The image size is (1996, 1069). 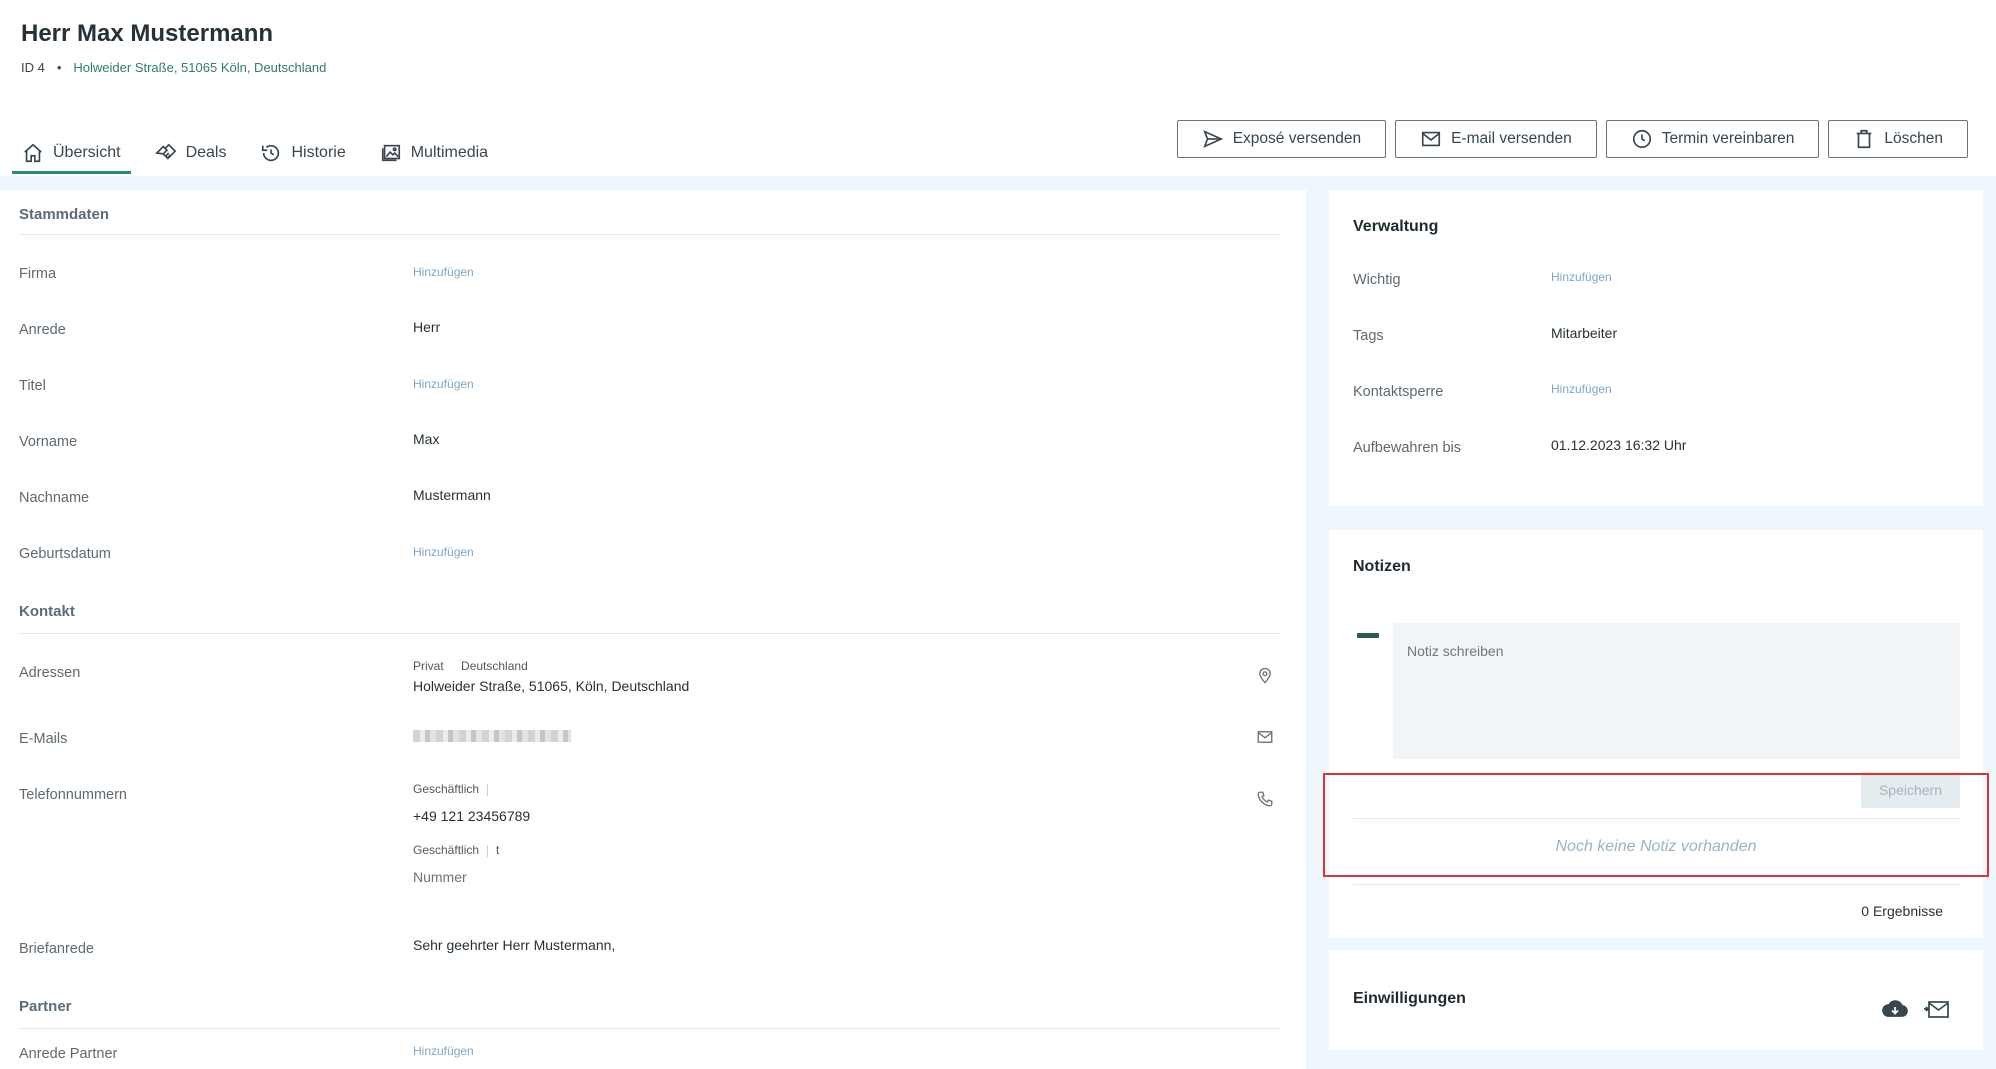 I want to click on field-value-nachname: Mustermann, so click(x=452, y=495).